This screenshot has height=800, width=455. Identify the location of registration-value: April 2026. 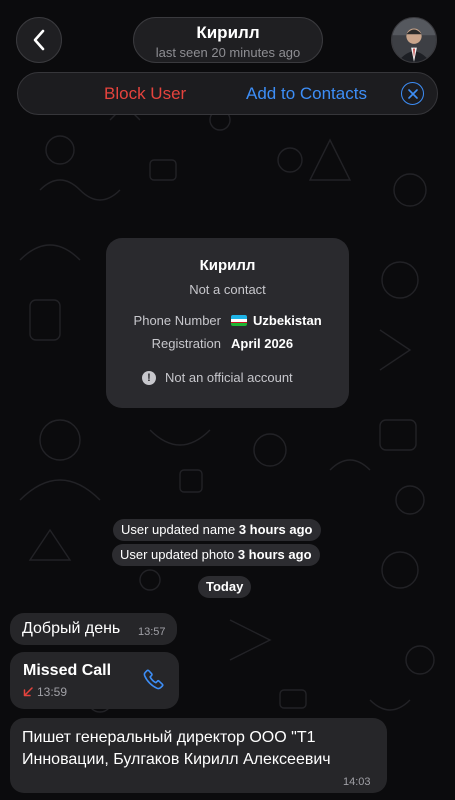
(262, 343).